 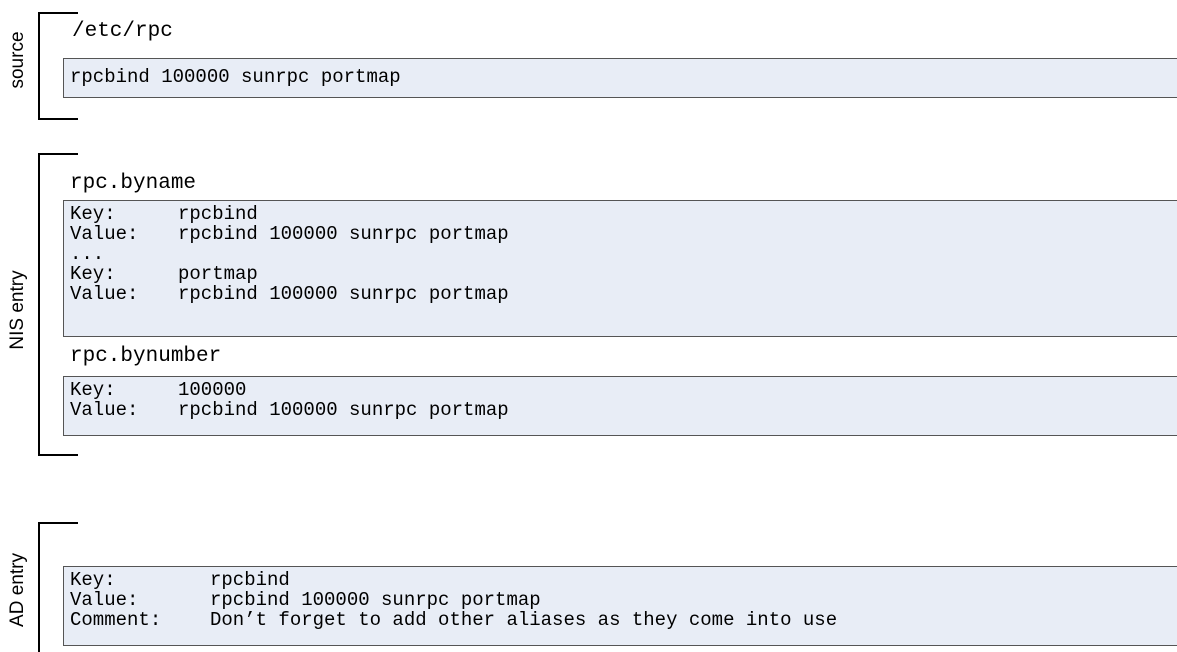 What do you see at coordinates (218, 274) in the screenshot?
I see `line-value: portmap` at bounding box center [218, 274].